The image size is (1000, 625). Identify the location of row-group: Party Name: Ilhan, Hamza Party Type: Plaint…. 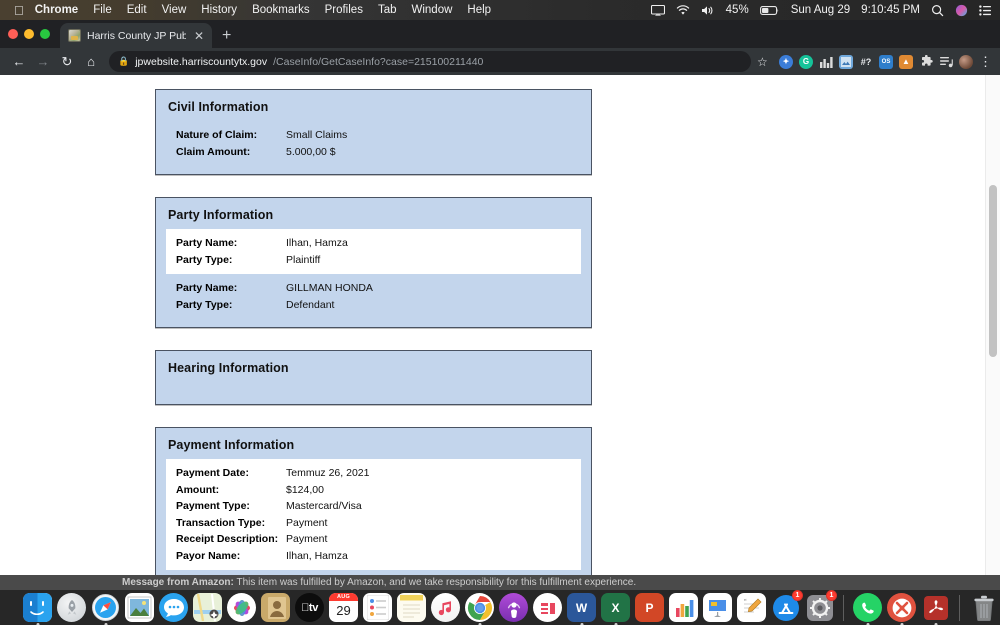
(373, 251).